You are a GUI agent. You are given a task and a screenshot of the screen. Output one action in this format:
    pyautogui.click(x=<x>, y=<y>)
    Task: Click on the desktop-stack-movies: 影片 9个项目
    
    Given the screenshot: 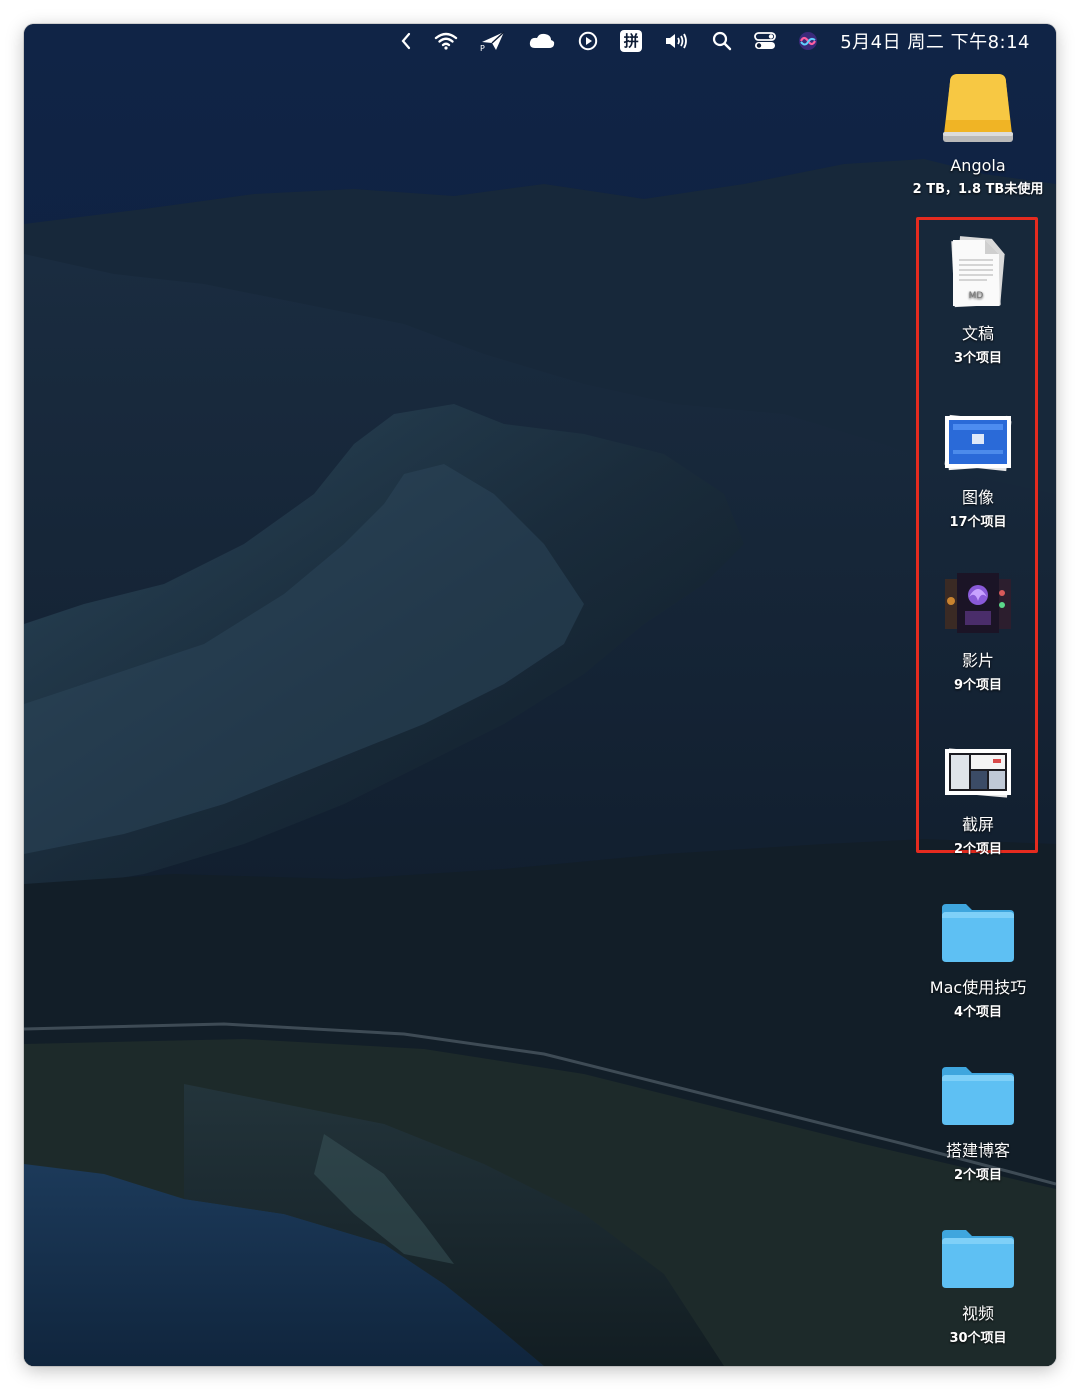 What is the action you would take?
    pyautogui.click(x=978, y=625)
    